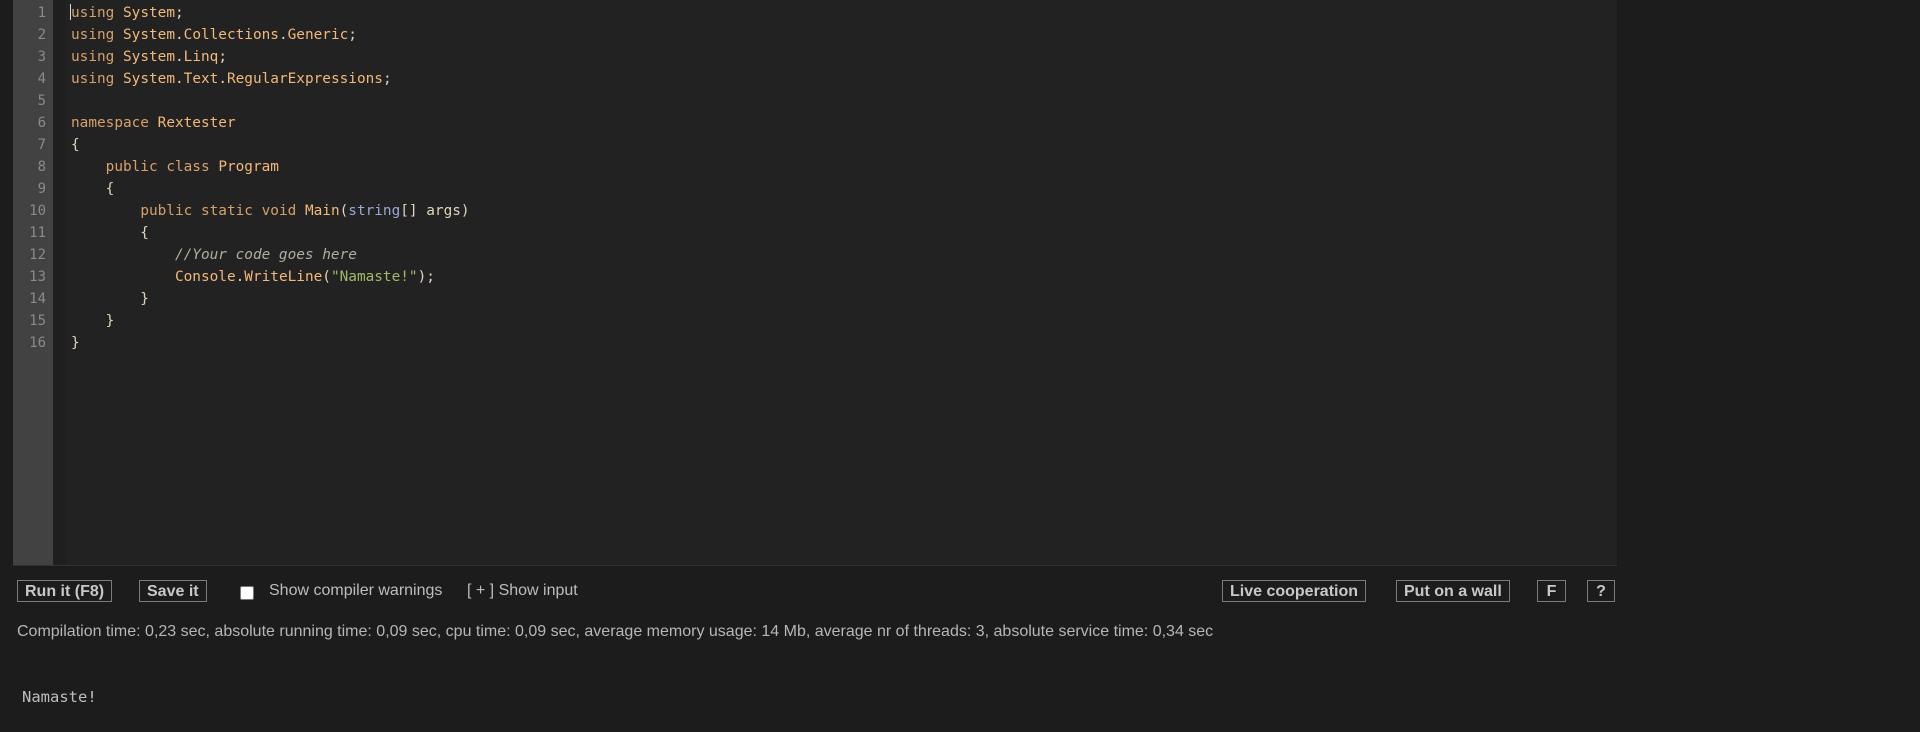 This screenshot has height=732, width=1920. What do you see at coordinates (41, 189) in the screenshot?
I see `line-number: 9` at bounding box center [41, 189].